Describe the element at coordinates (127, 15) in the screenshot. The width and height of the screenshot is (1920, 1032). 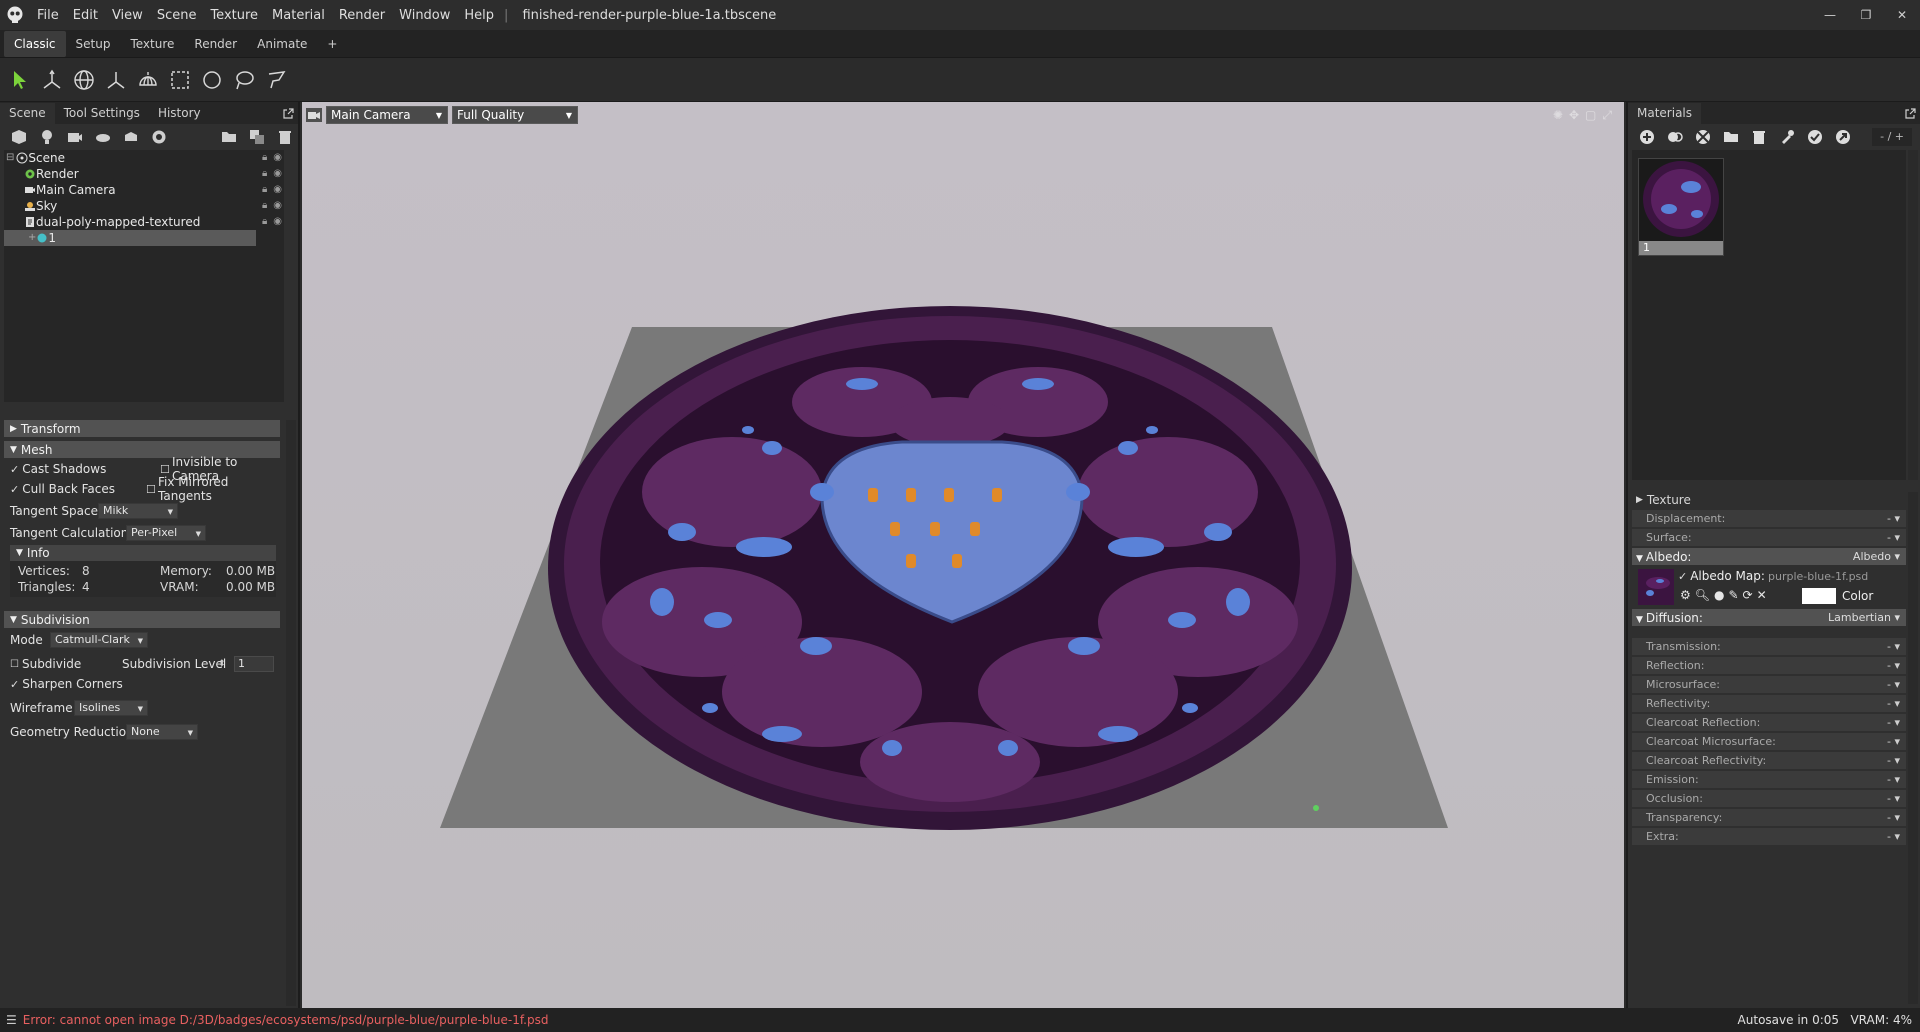
I see `menu-view: View` at that location.